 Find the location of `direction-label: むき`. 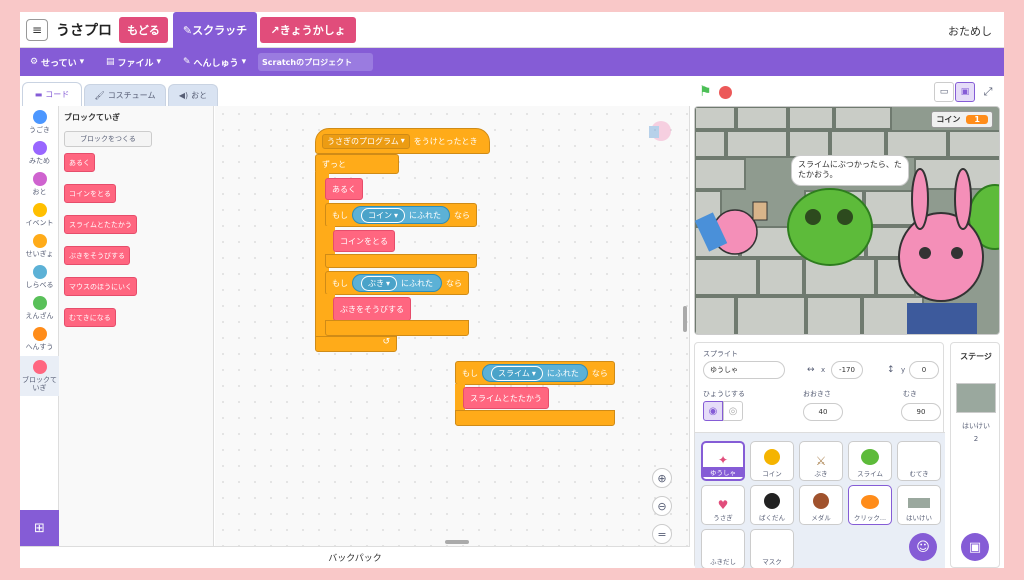

direction-label: むき is located at coordinates (910, 394).